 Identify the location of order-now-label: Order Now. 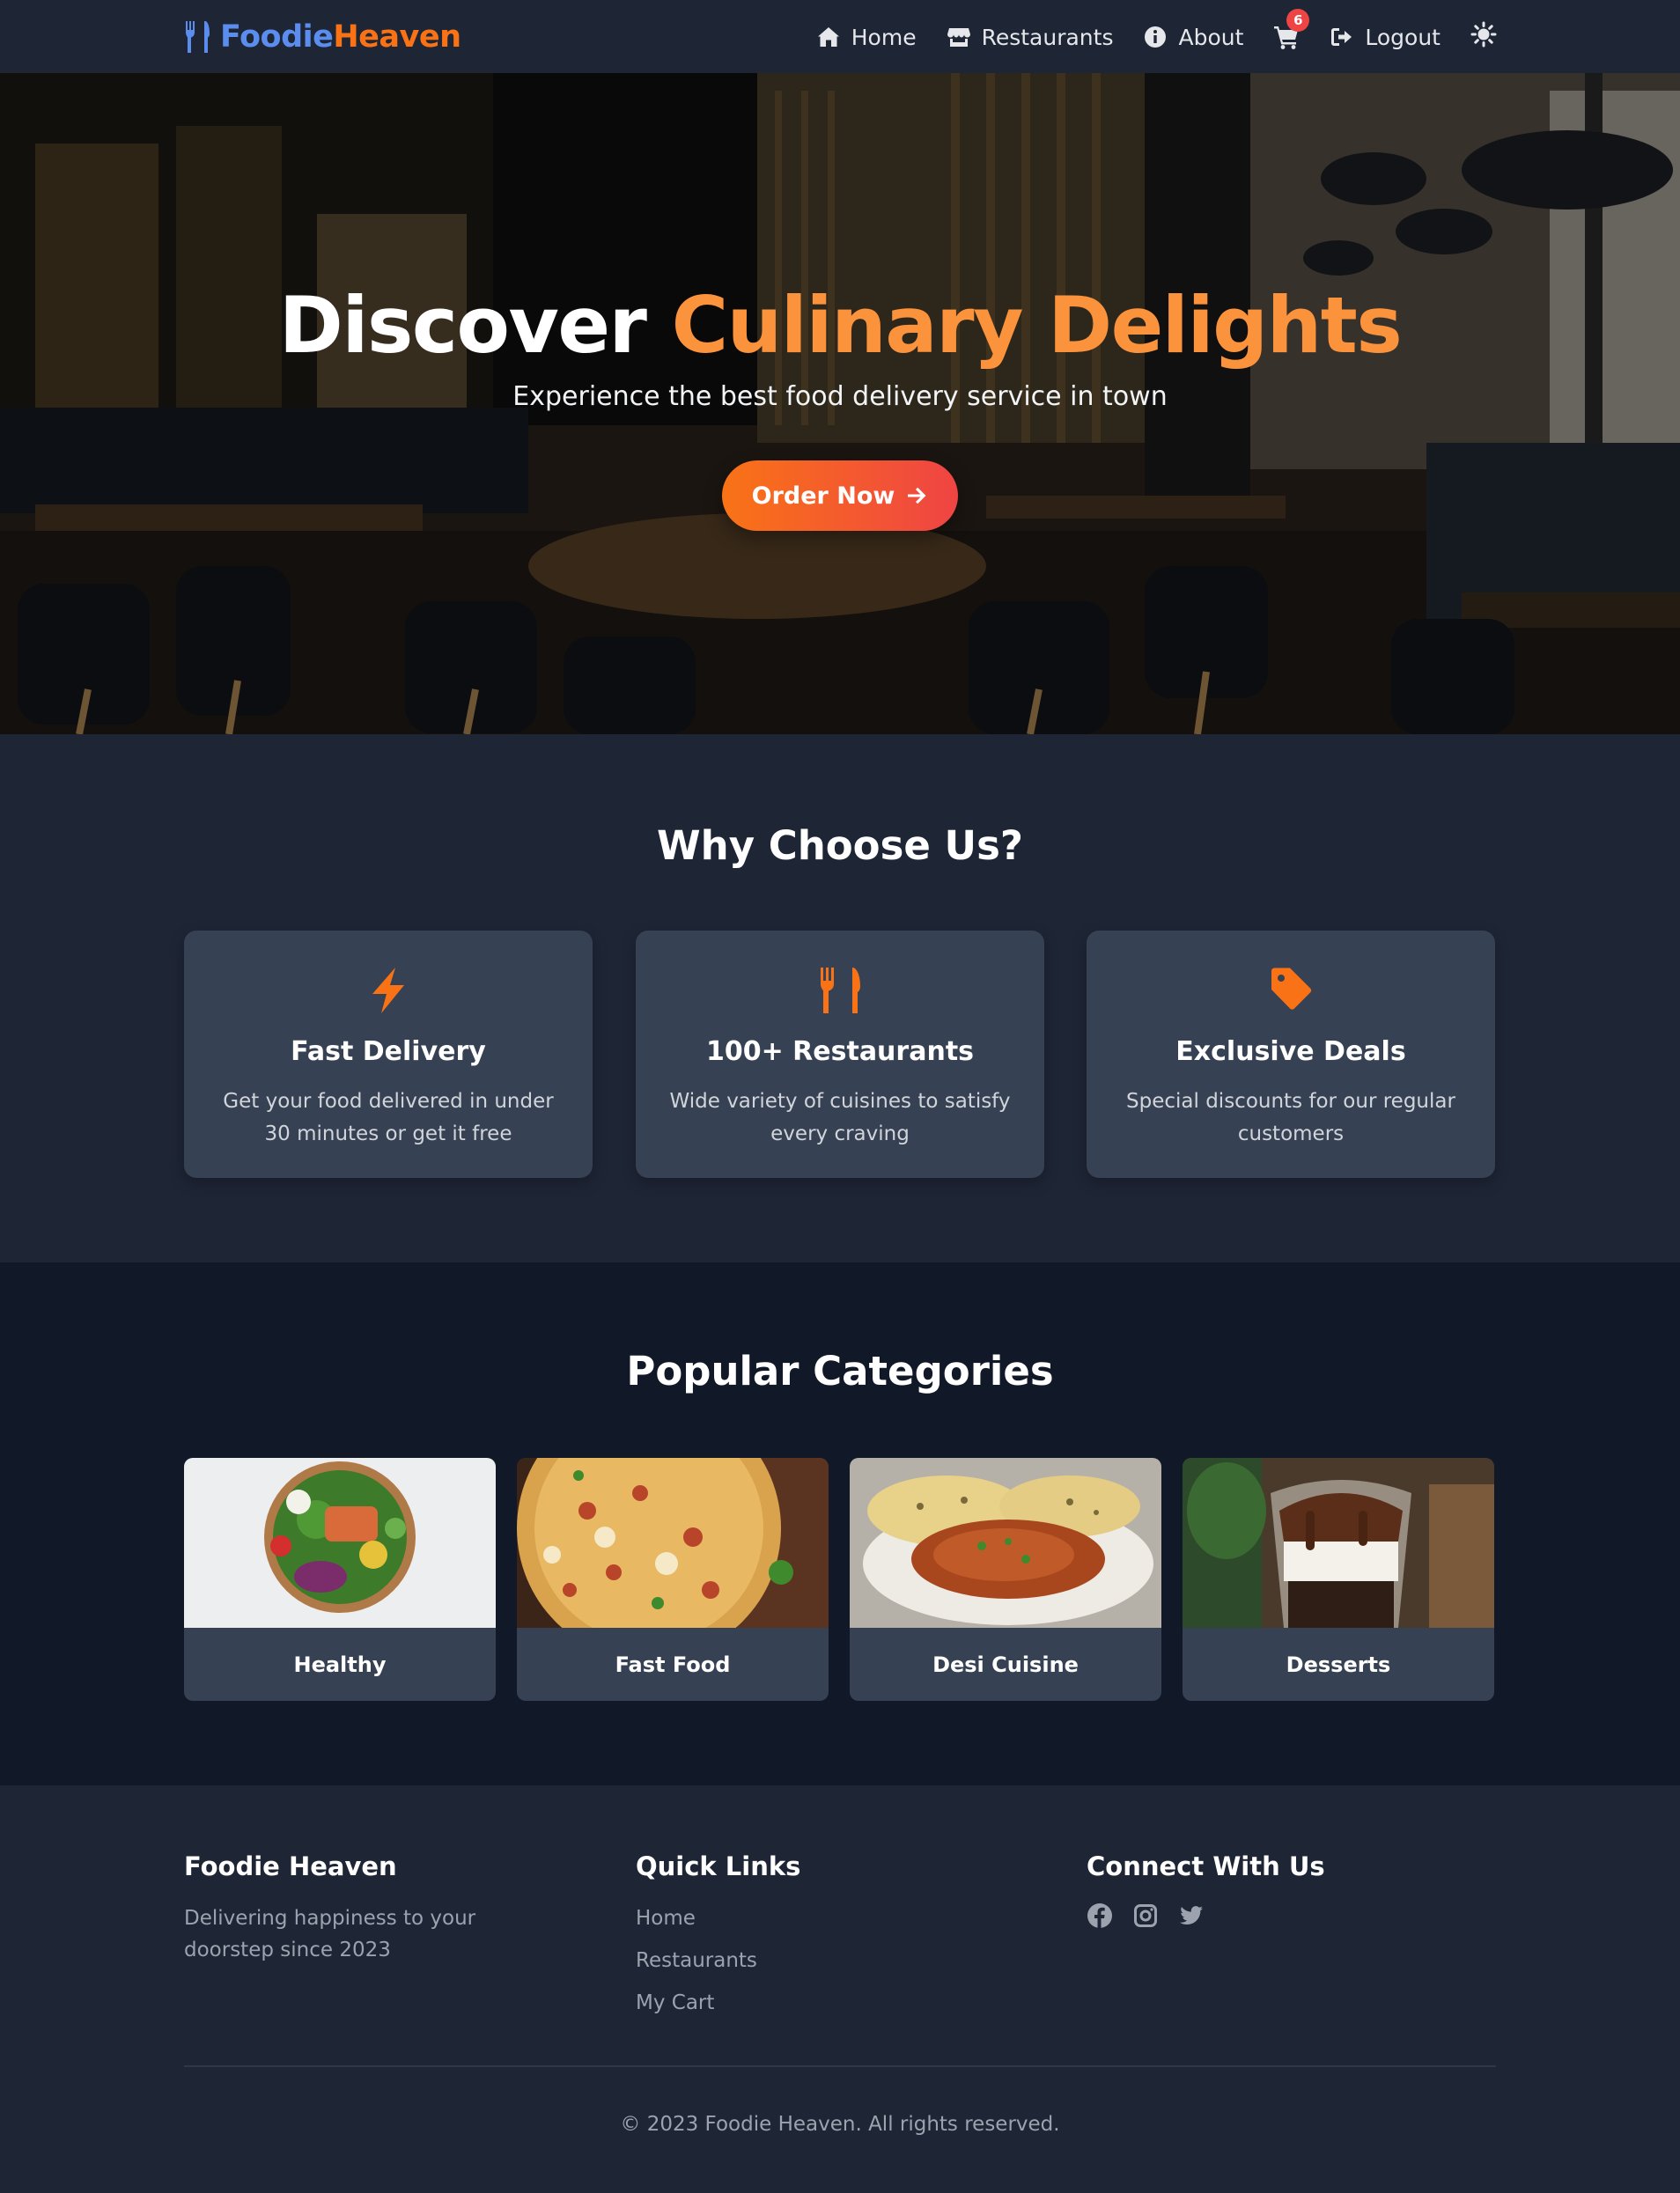
(823, 496).